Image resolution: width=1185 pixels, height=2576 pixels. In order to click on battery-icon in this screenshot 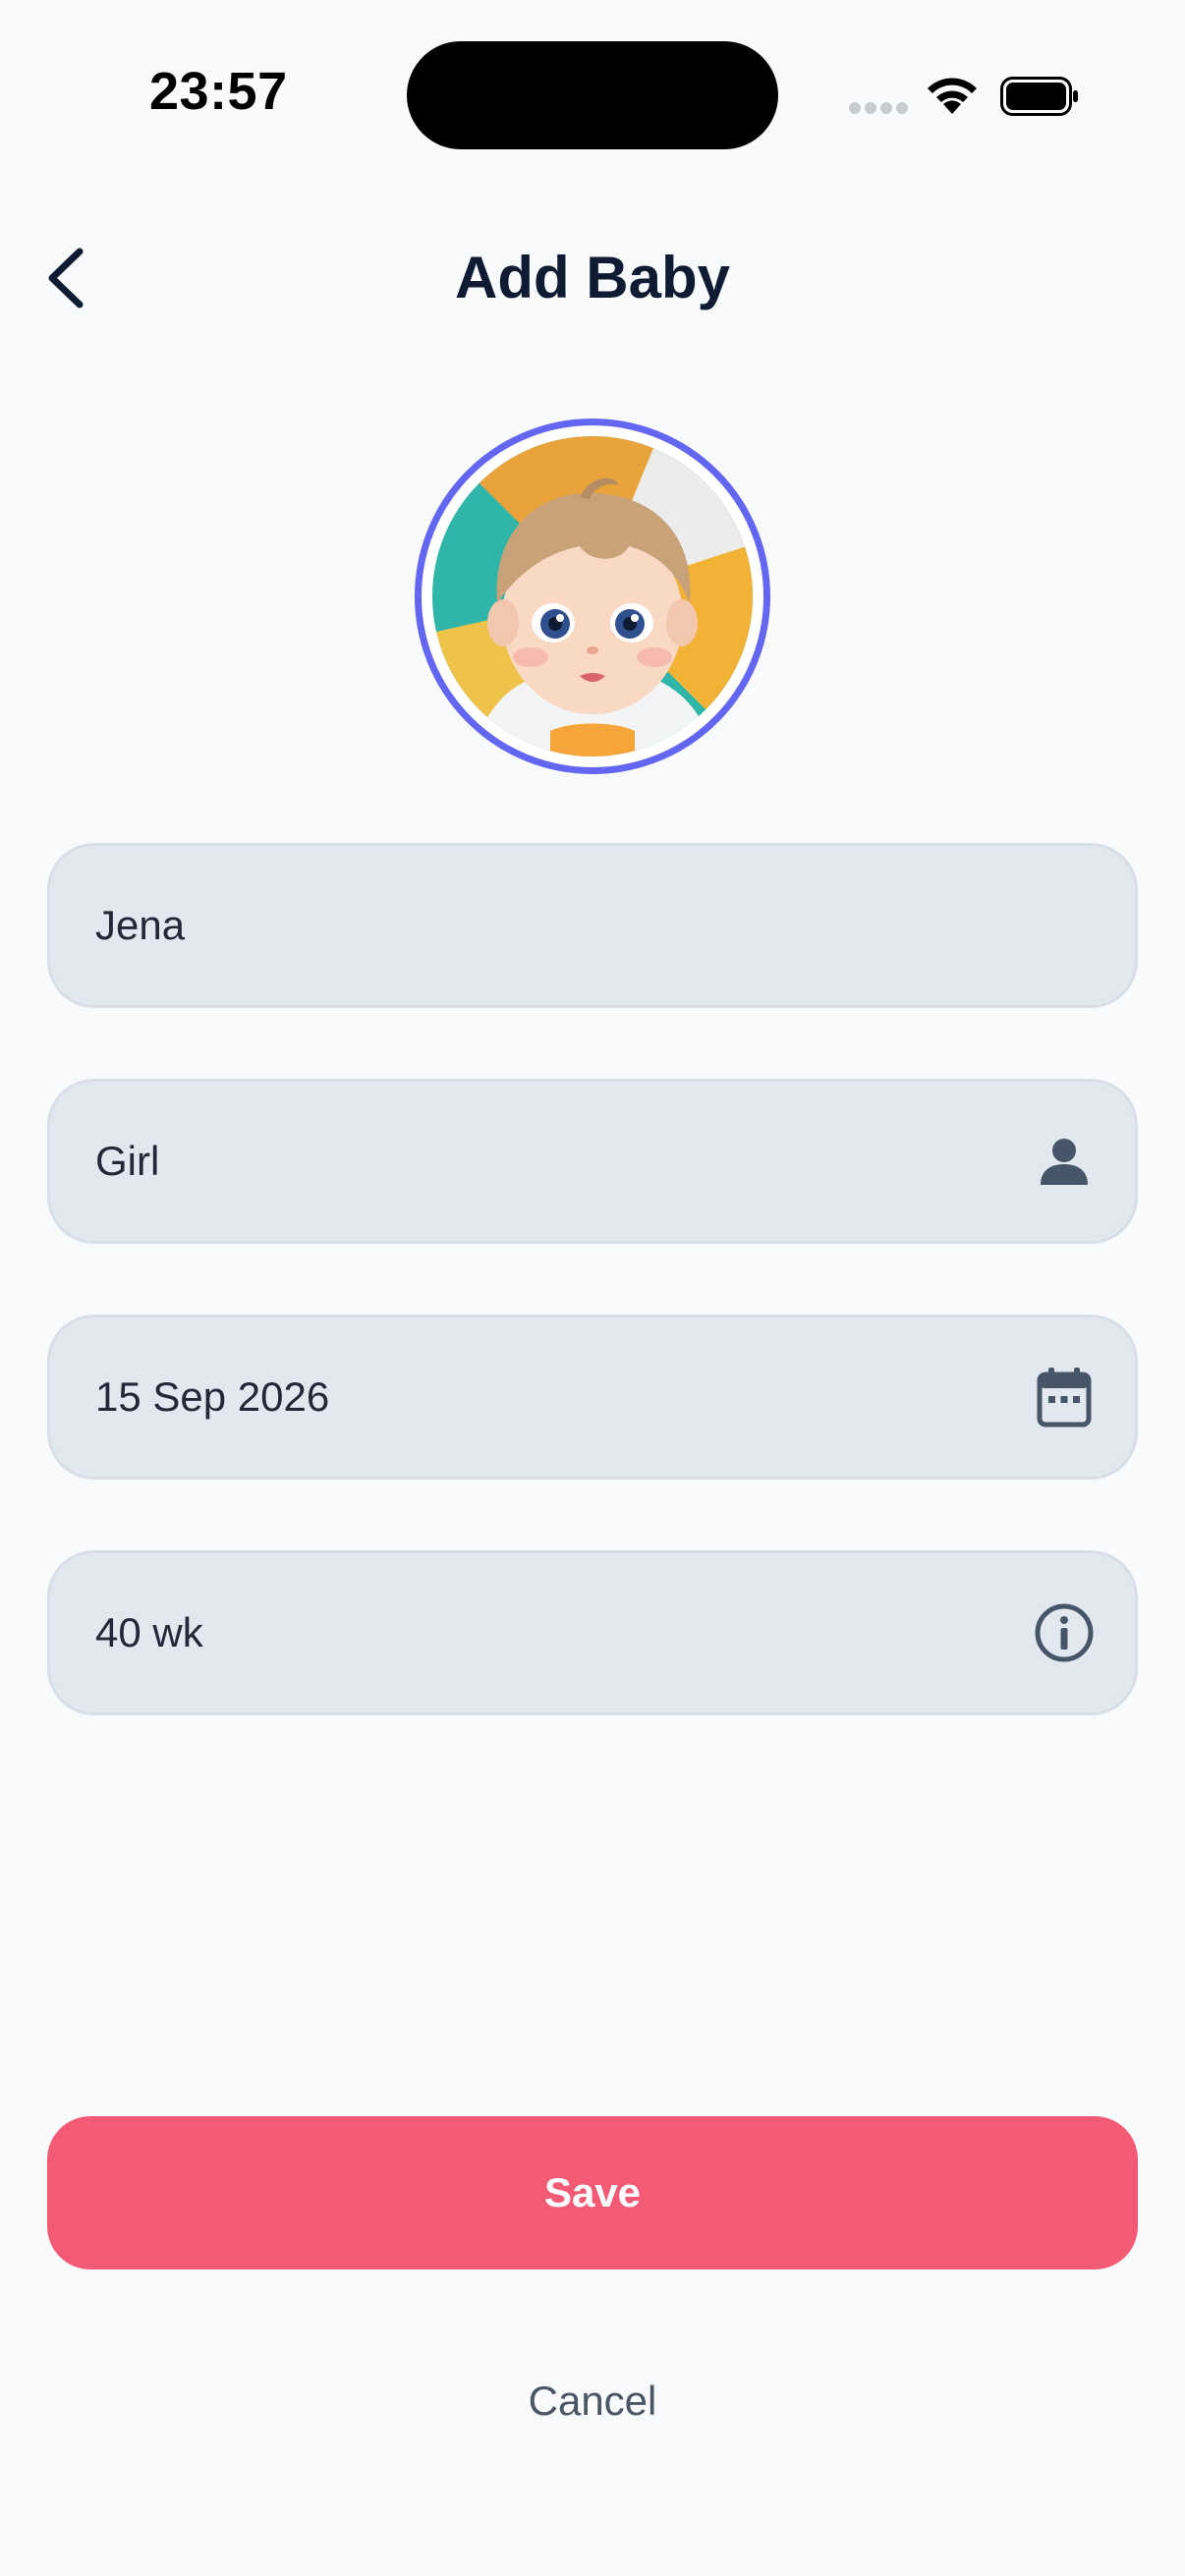, I will do `click(1040, 96)`.